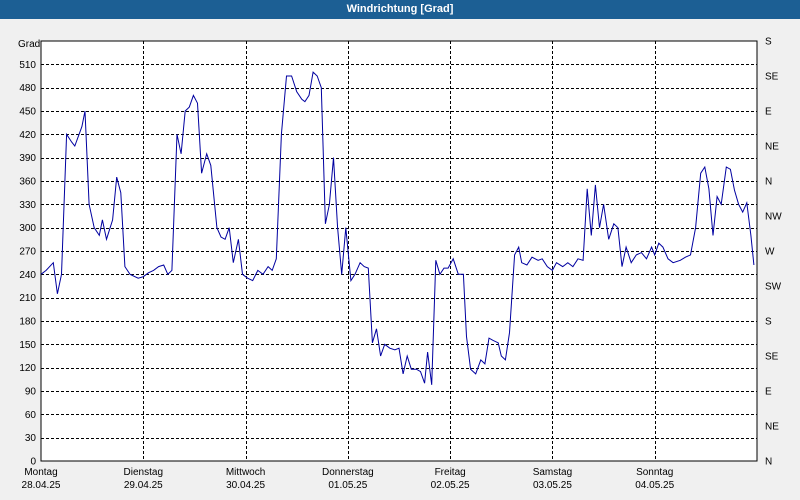 The height and width of the screenshot is (500, 800). What do you see at coordinates (450, 472) in the screenshot?
I see `x-tick-day: Freitag` at bounding box center [450, 472].